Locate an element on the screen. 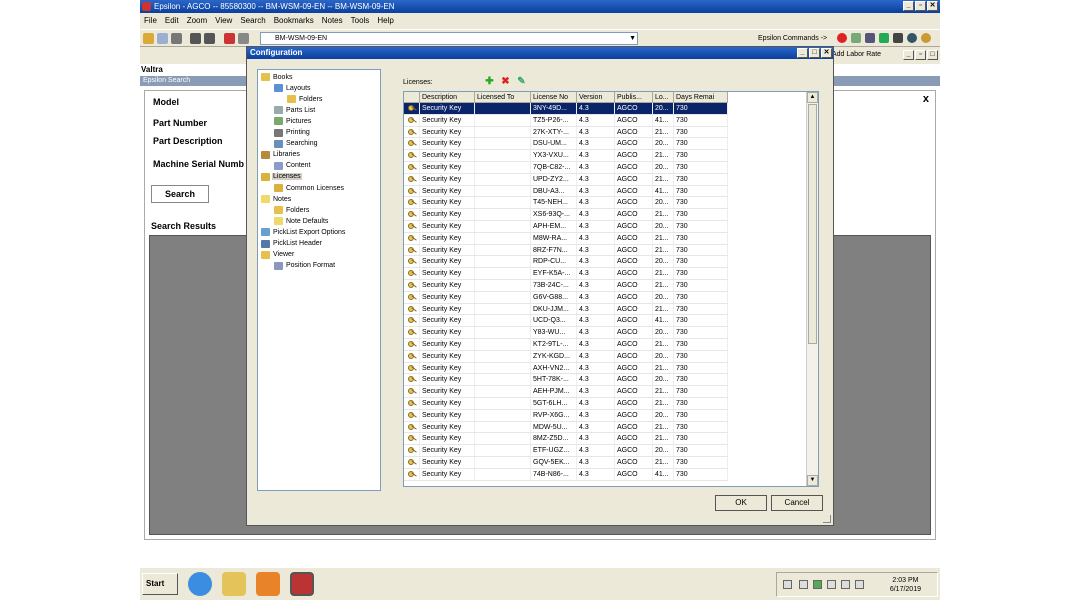 The height and width of the screenshot is (600, 1080). internet-explorer-icon is located at coordinates (200, 584).